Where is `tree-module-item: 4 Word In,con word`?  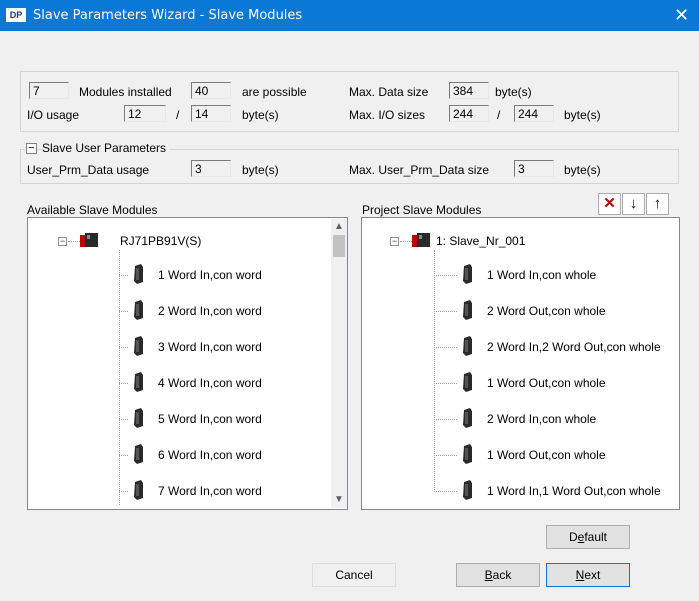 tree-module-item: 4 Word In,con word is located at coordinates (187, 382).